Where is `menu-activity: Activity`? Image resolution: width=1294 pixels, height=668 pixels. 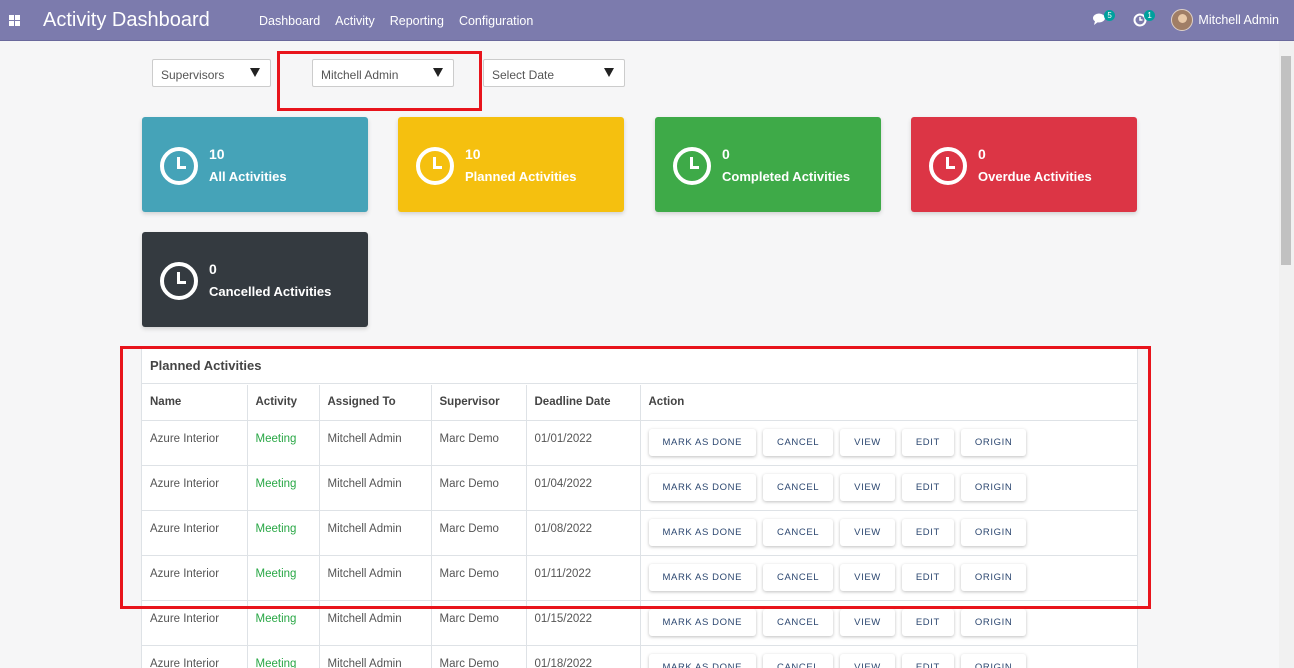
menu-activity: Activity is located at coordinates (355, 21).